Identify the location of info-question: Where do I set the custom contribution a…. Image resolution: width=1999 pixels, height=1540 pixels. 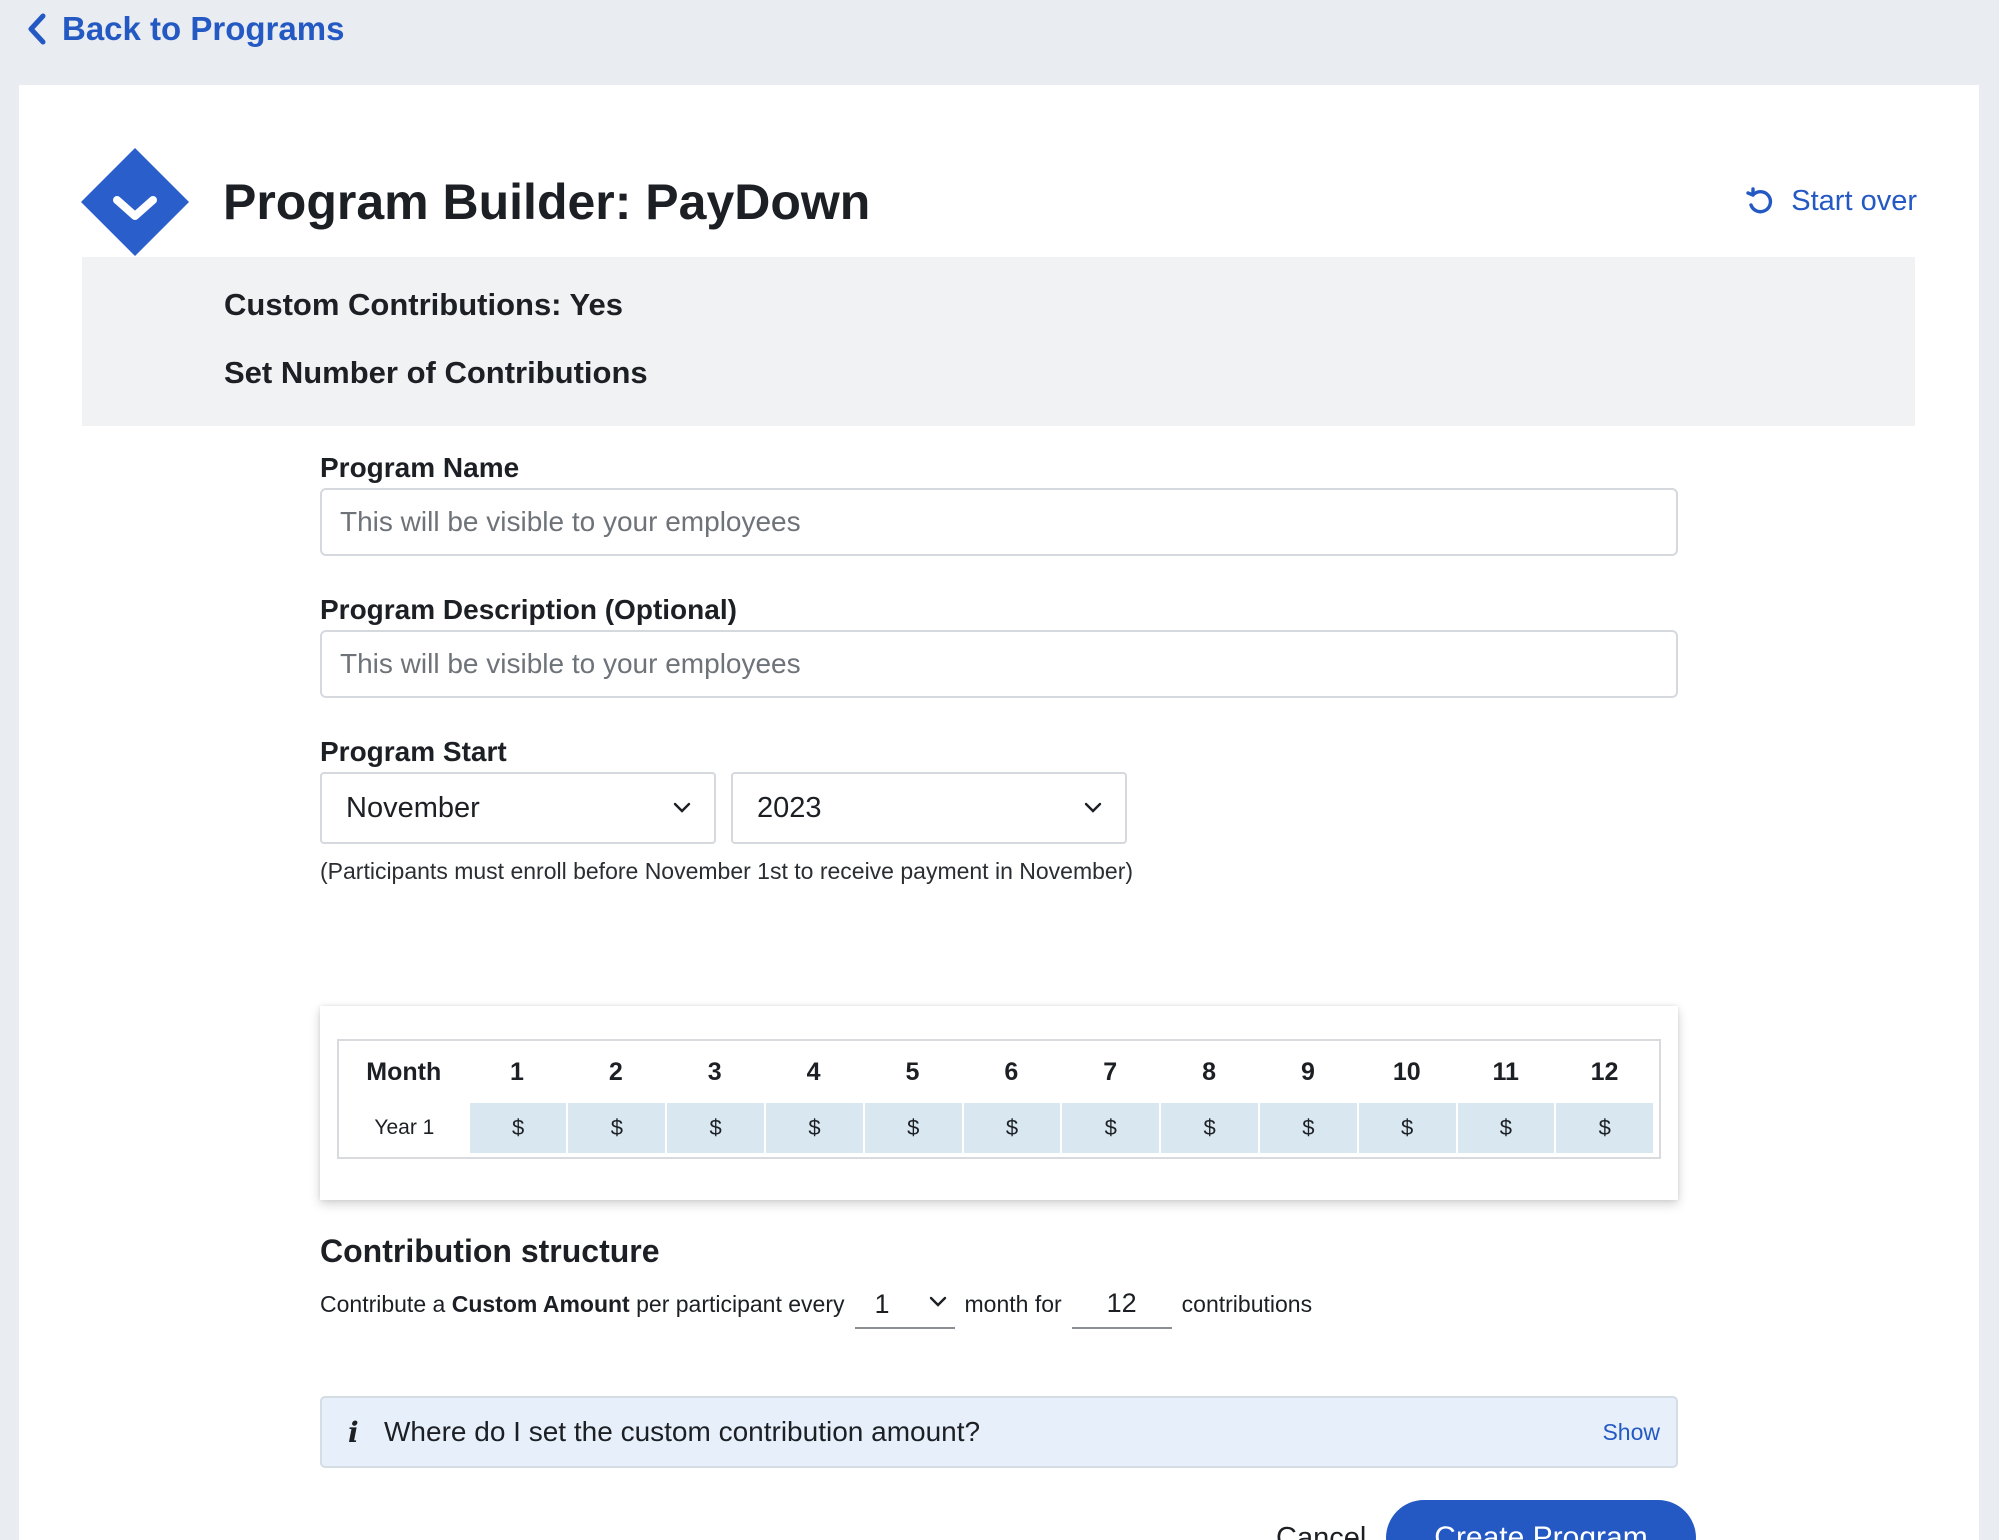
(682, 1431).